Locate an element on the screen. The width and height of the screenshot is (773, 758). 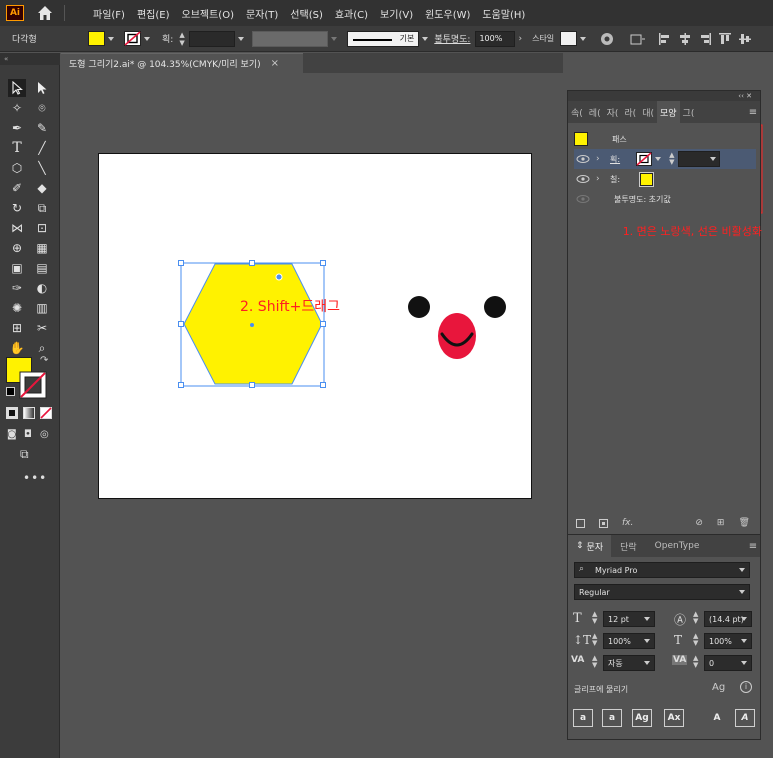
gradient-tool-icon: ▤ is located at coordinates (42, 268).